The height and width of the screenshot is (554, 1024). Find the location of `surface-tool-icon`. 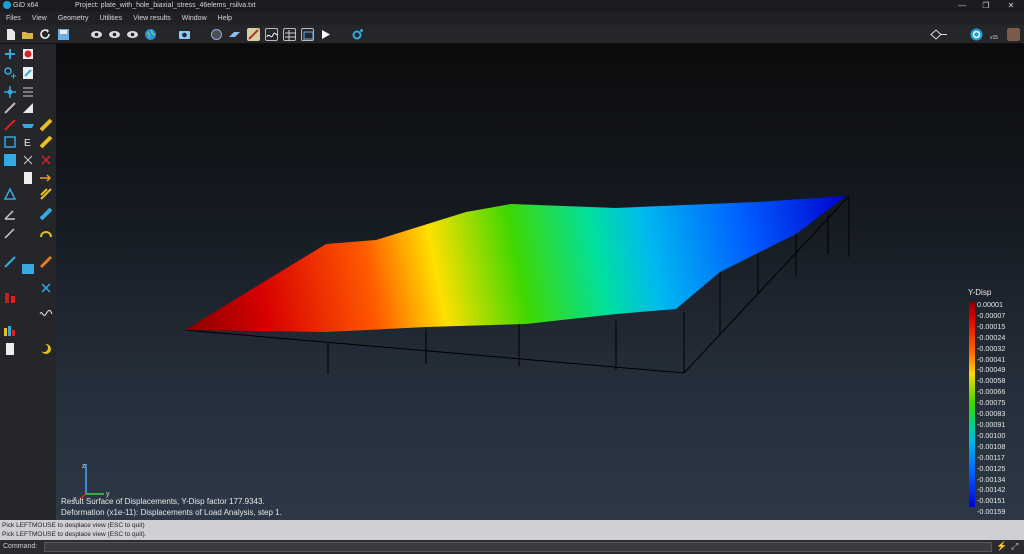

surface-tool-icon is located at coordinates (28, 125).